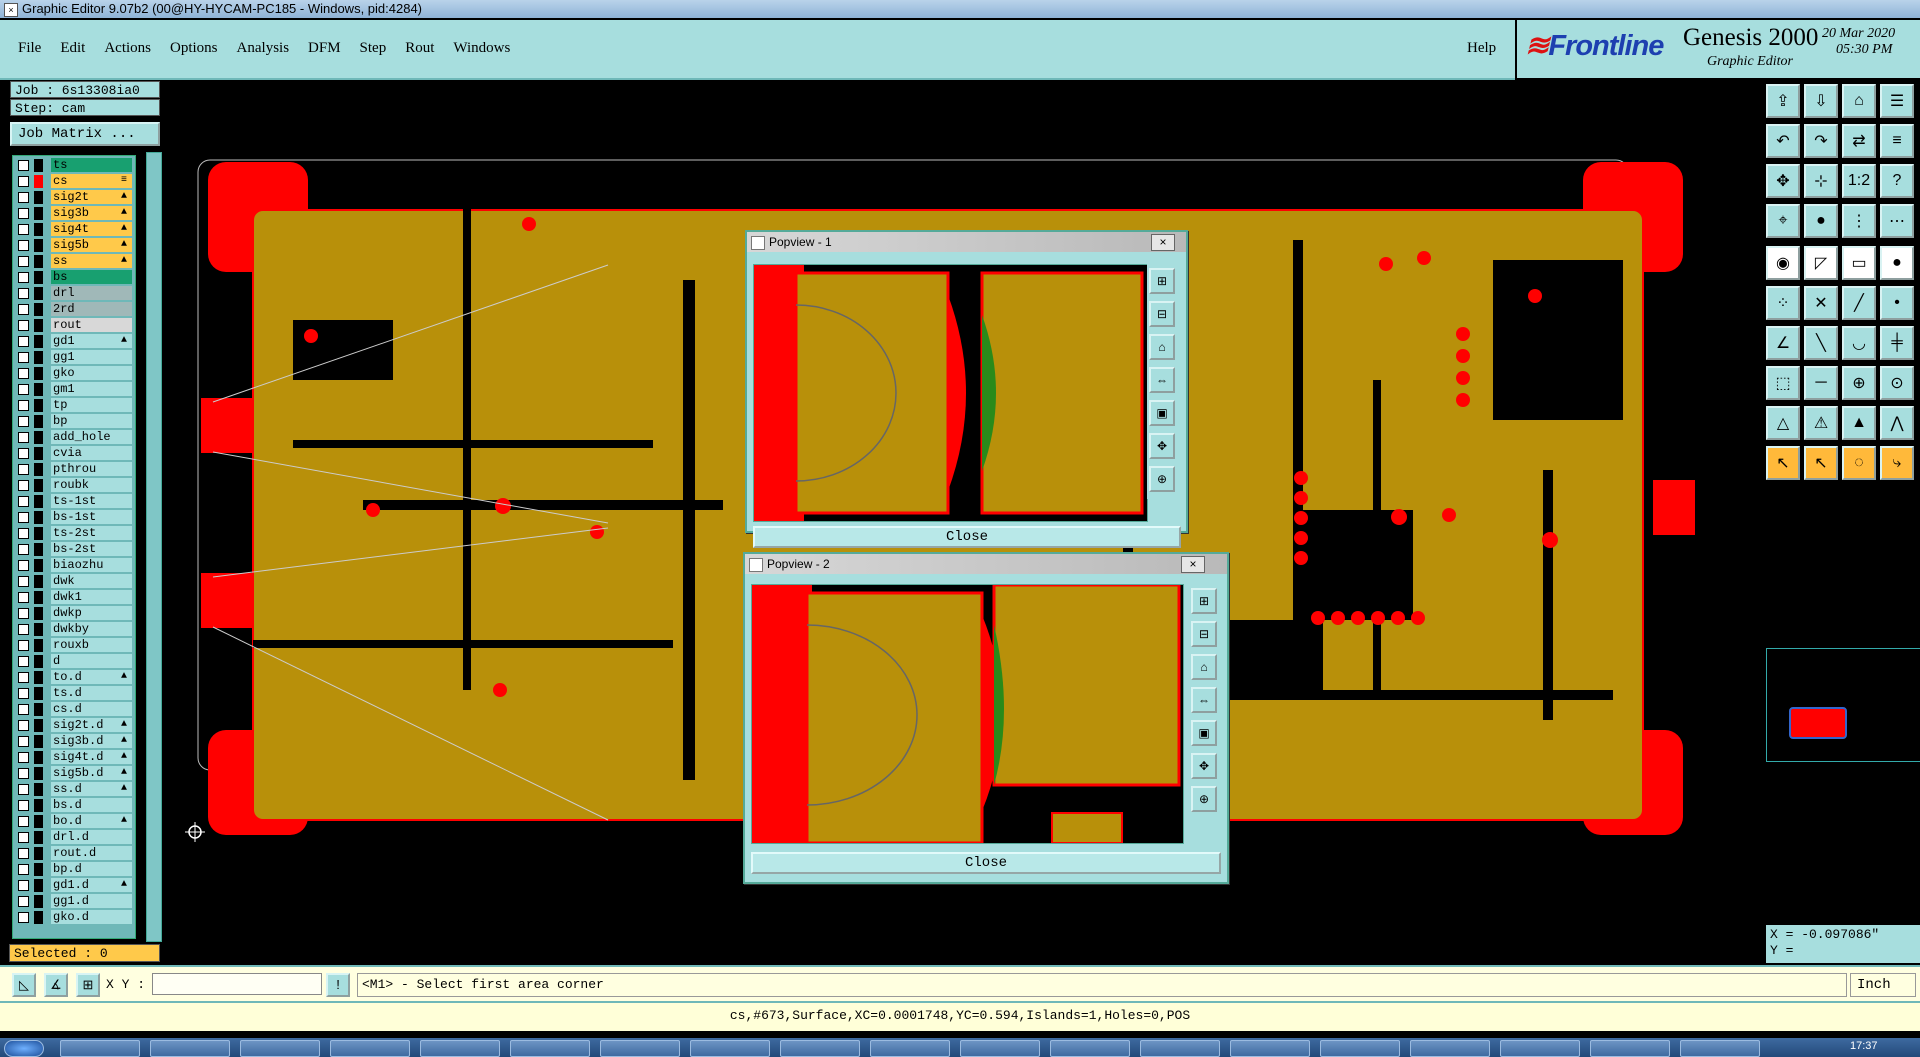  Describe the element at coordinates (1162, 314) in the screenshot. I see `zoom-out-icon: ⊟` at that location.